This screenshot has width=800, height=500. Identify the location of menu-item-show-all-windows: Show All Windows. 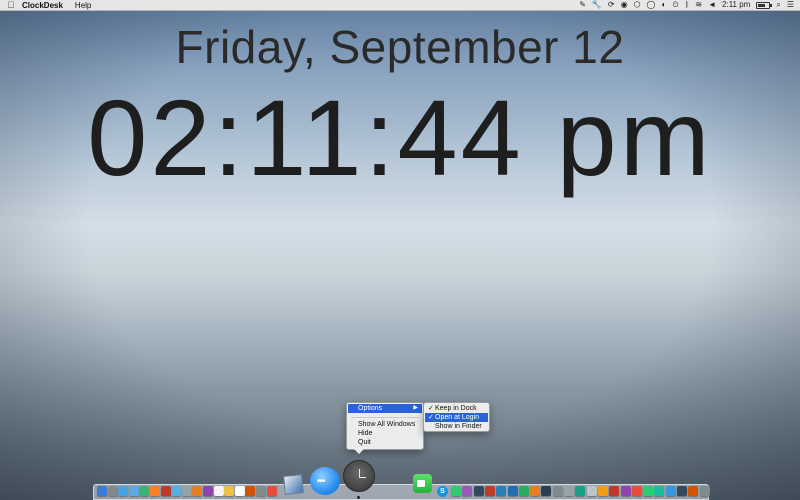
(385, 424).